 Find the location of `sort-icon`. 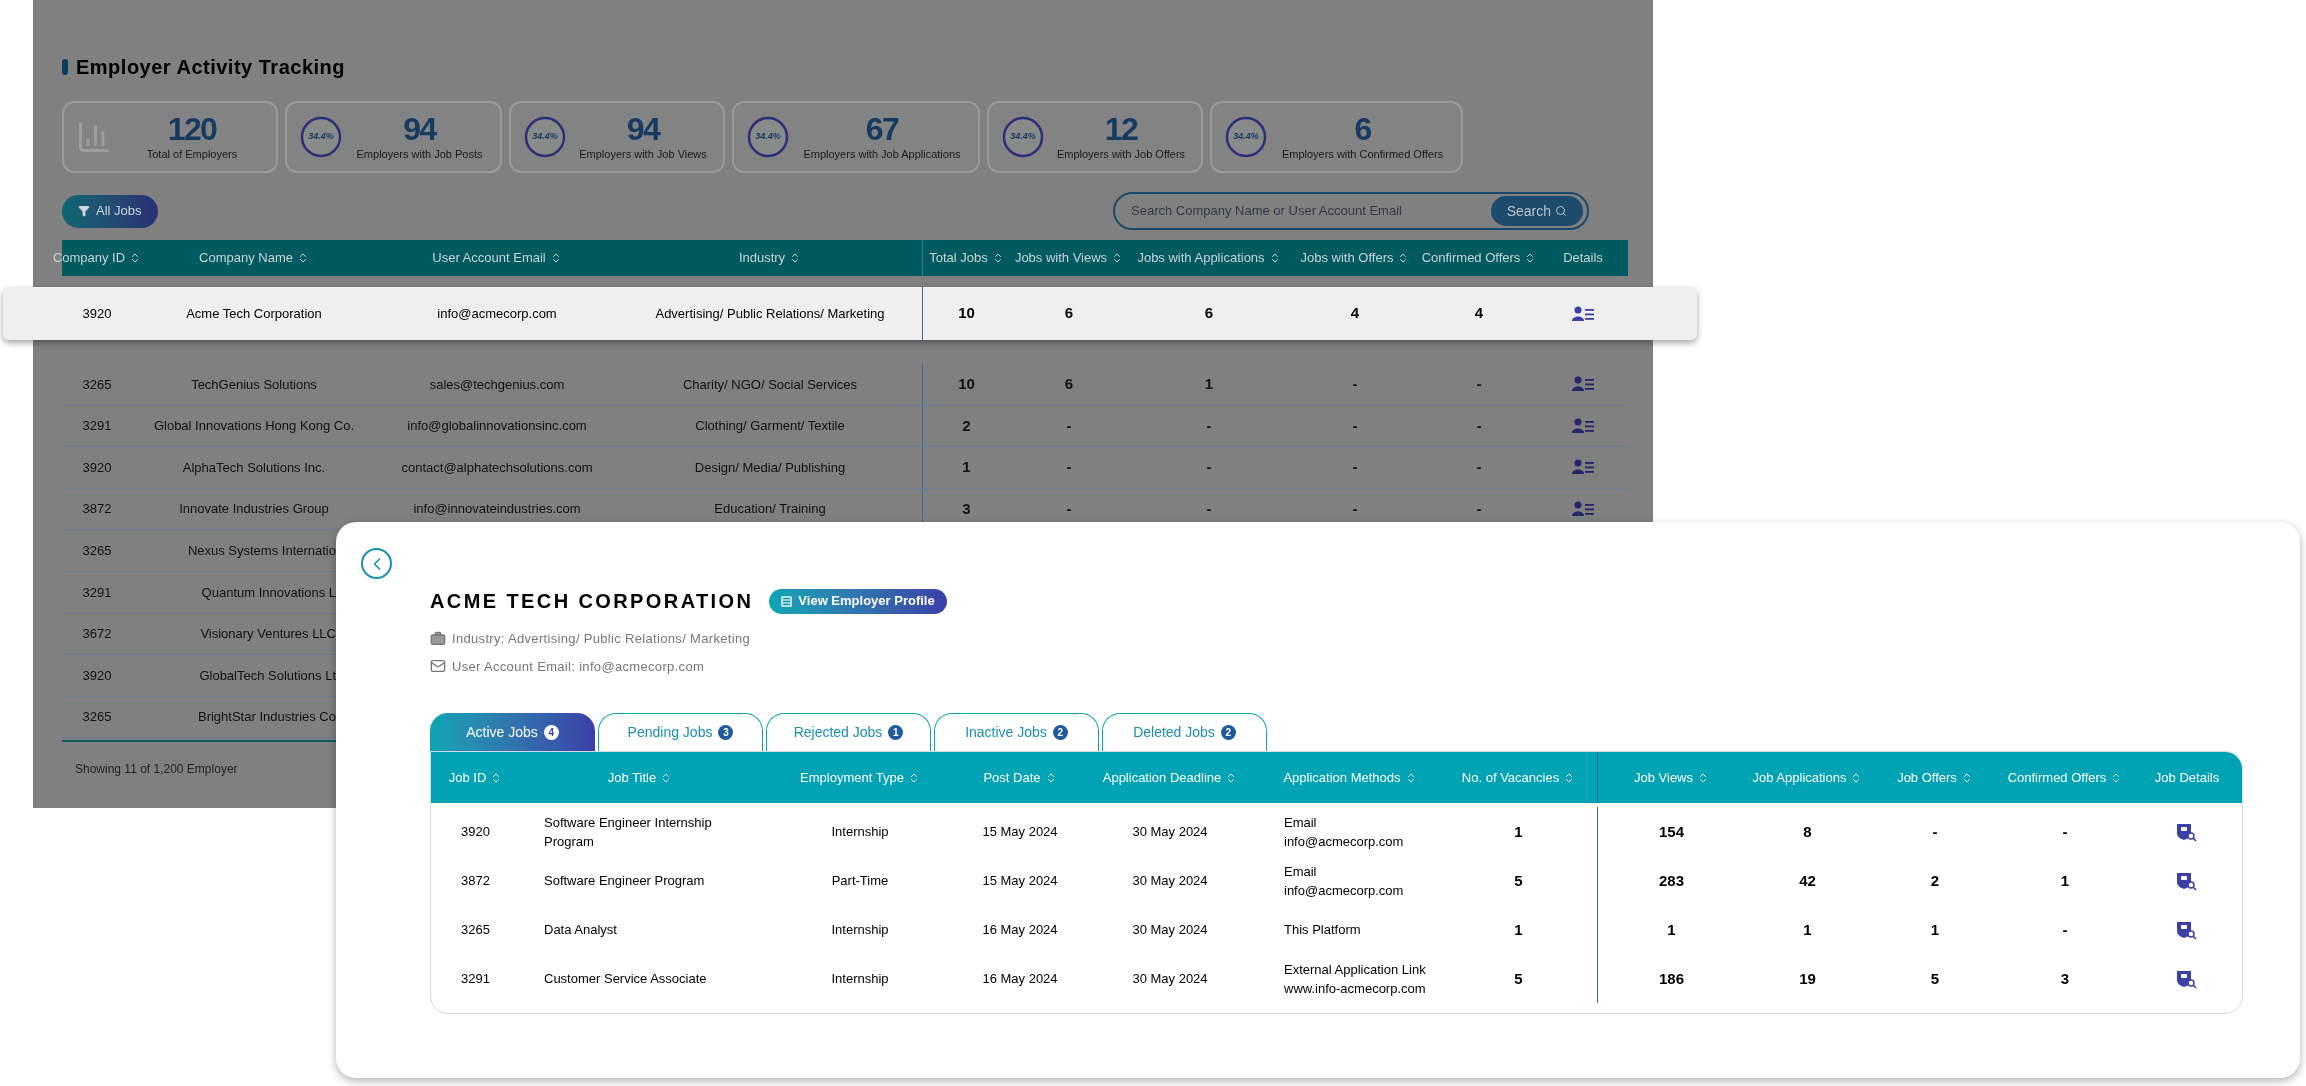

sort-icon is located at coordinates (1703, 777).